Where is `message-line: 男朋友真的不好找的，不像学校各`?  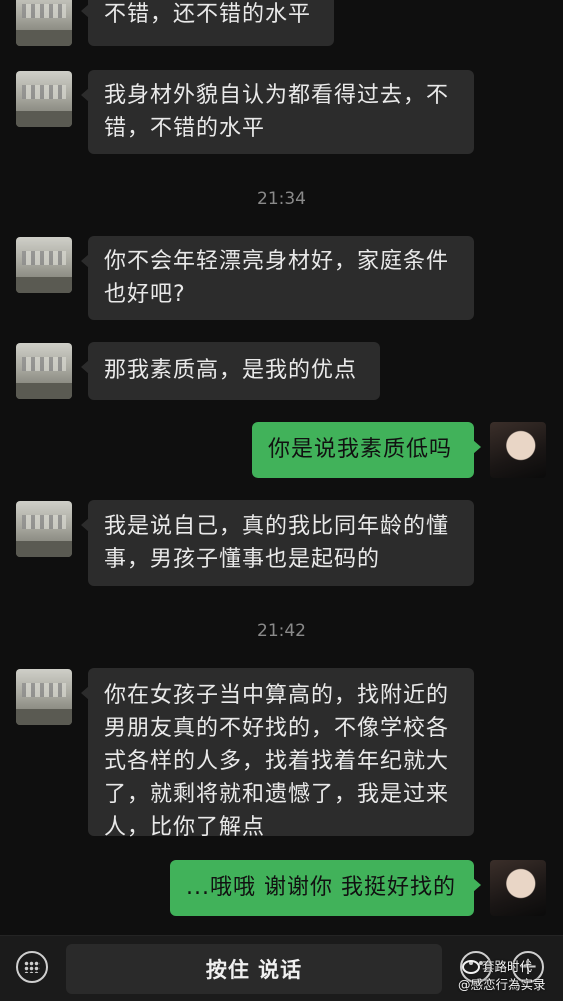 message-line: 男朋友真的不好找的，不像学校各 is located at coordinates (277, 728).